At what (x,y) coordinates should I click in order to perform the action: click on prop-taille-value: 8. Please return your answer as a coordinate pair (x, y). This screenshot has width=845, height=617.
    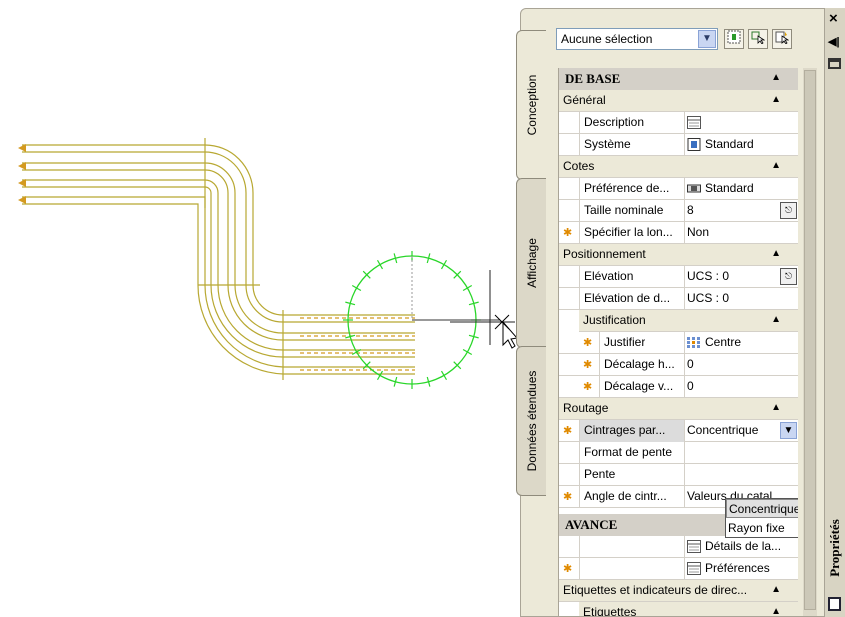
    Looking at the image, I should click on (690, 210).